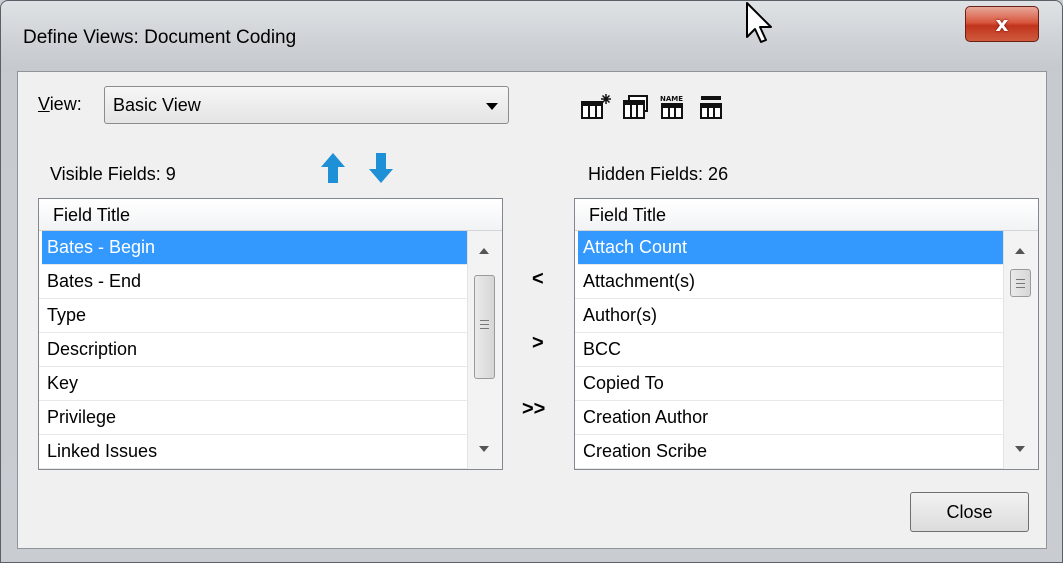 This screenshot has height=563, width=1063. Describe the element at coordinates (533, 409) in the screenshot. I see `move-all-to-hidden-button: >>` at that location.